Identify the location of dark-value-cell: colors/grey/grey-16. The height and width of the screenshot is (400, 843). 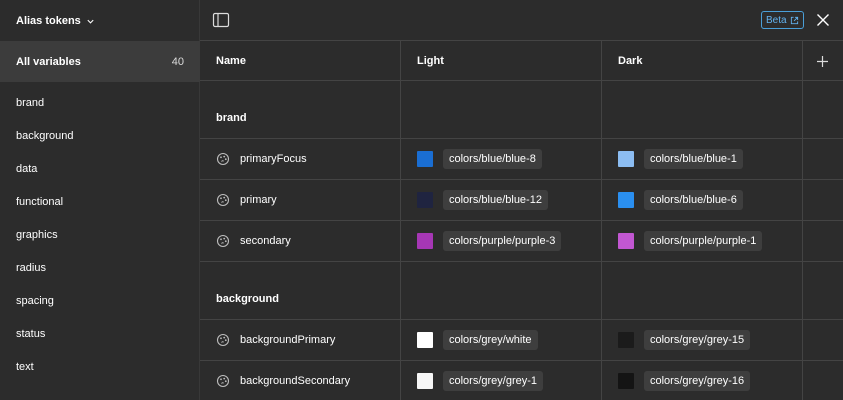
(684, 380).